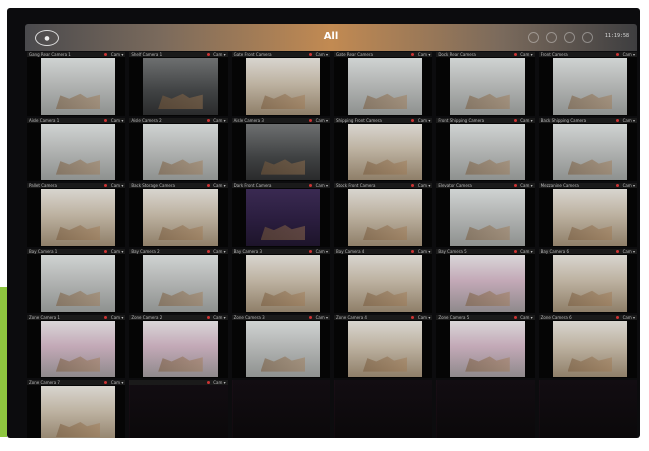  I want to click on camera-tile: Elevator Camera Cam ▾, so click(485, 215).